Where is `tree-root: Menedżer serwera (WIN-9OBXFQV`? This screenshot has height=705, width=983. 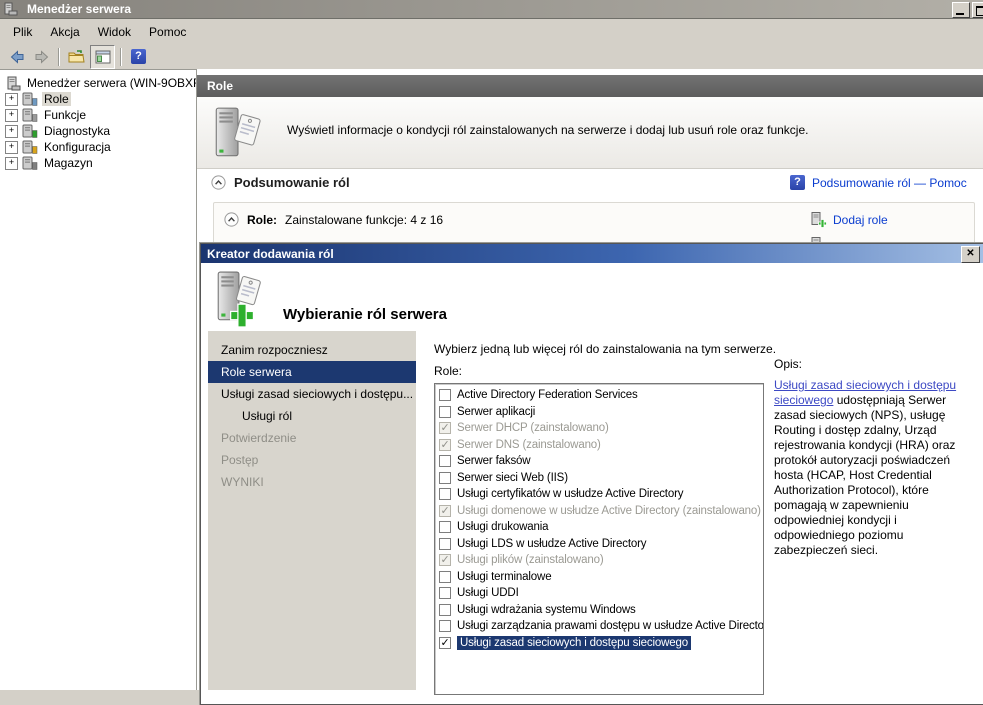 tree-root: Menedżer serwera (WIN-9OBXFQV is located at coordinates (101, 83).